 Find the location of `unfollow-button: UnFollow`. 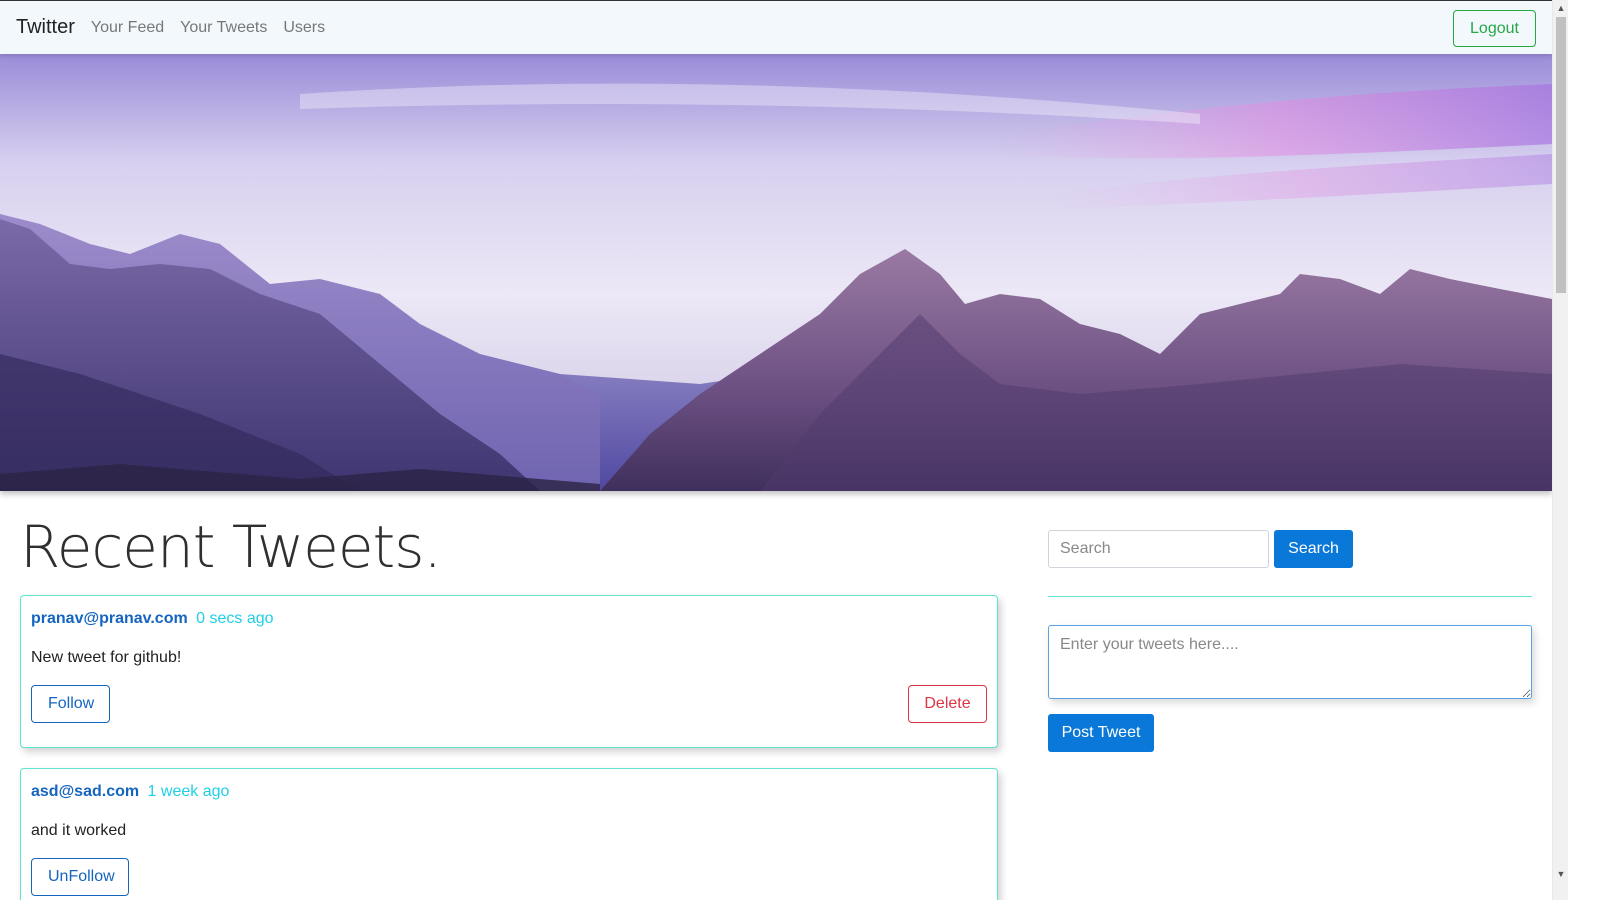

unfollow-button: UnFollow is located at coordinates (80, 877).